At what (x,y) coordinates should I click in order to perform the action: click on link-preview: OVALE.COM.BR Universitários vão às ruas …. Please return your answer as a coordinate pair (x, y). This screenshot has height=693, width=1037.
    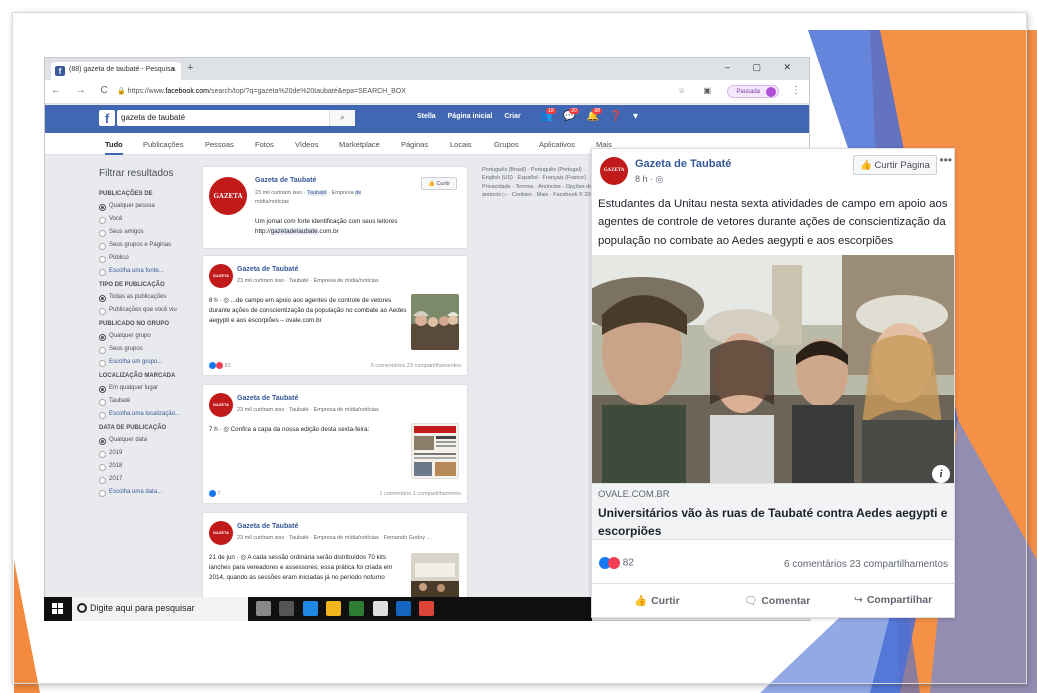
    Looking at the image, I should click on (773, 511).